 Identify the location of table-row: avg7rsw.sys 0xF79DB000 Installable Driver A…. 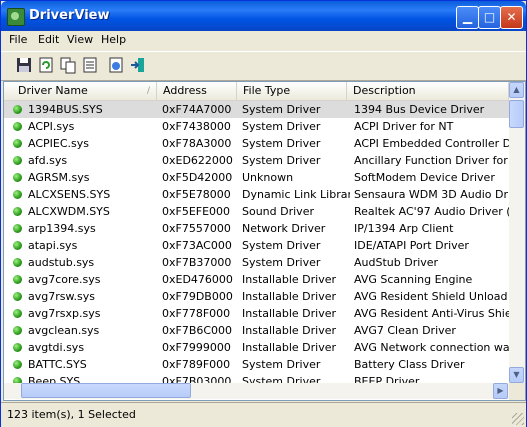
(256, 296).